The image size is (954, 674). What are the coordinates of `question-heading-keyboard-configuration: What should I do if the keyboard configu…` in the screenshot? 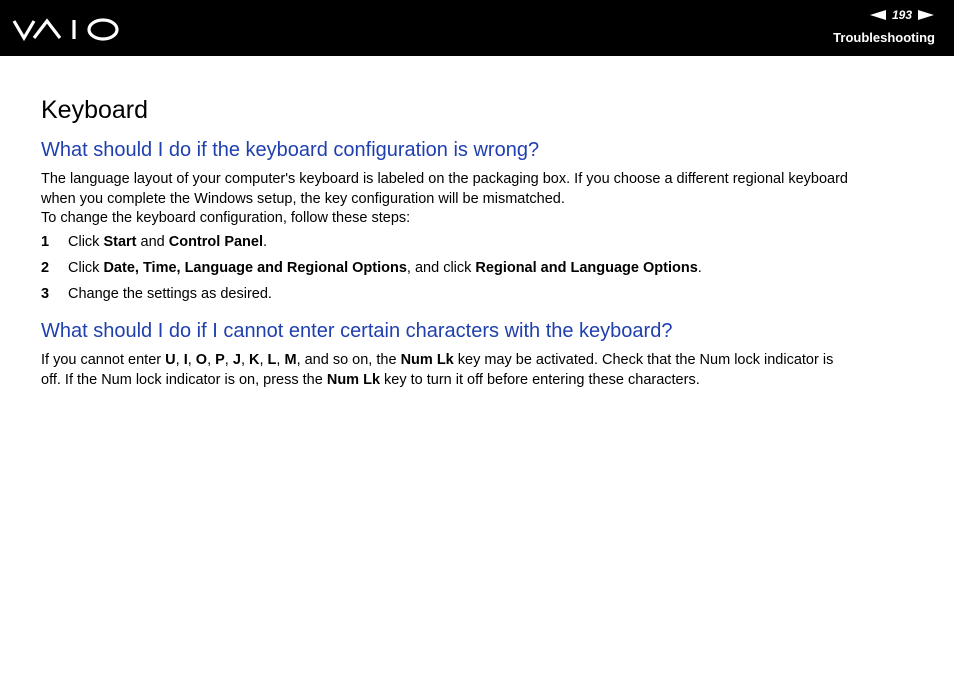 It's located at (290, 150).